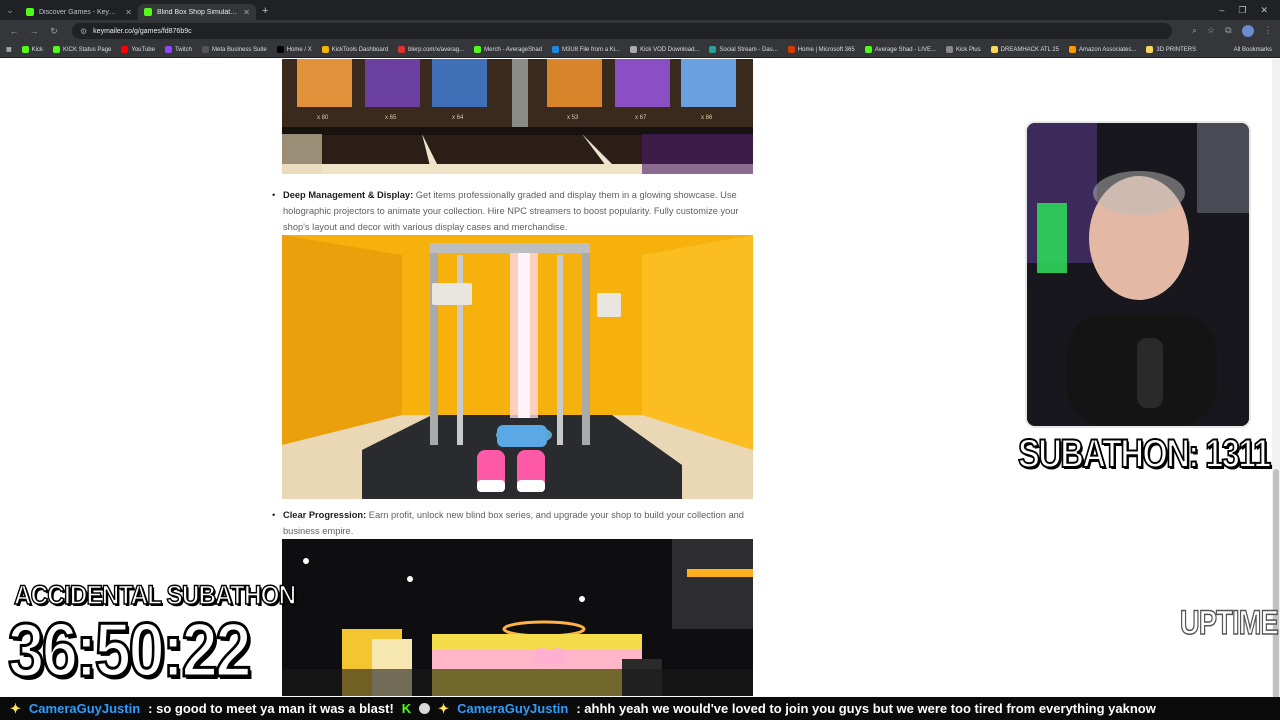 The image size is (1280, 720). What do you see at coordinates (265, 11) in the screenshot?
I see `new-tab-button: +` at bounding box center [265, 11].